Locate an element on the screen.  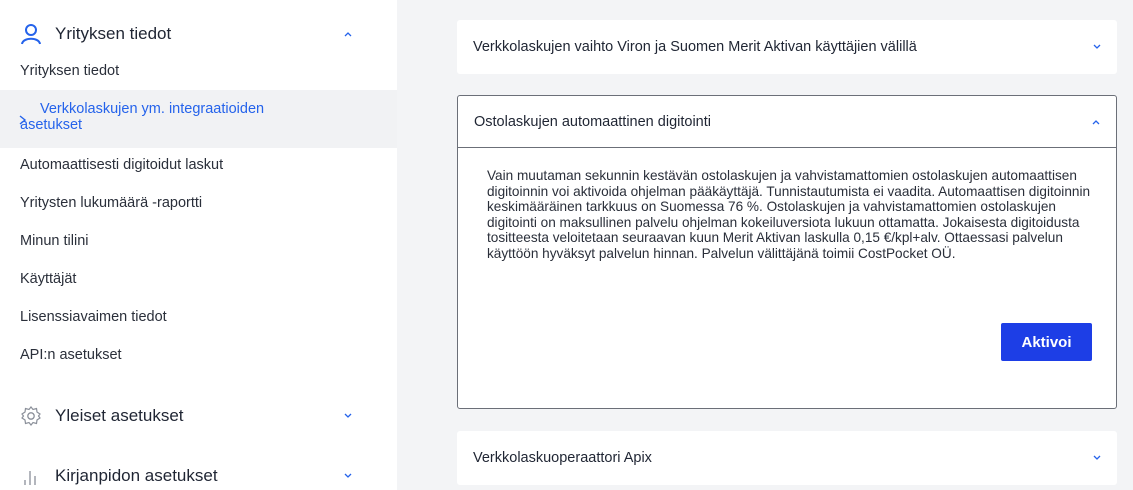
sidebar-item-company-info: Yrityksen tiedot is located at coordinates (198, 71).